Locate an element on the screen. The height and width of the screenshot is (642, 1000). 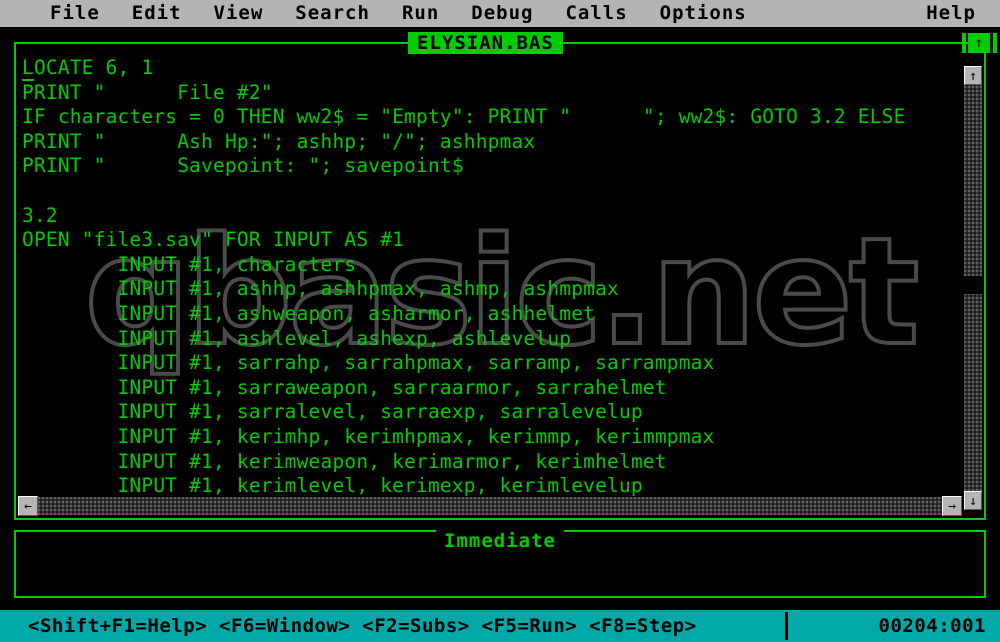
vertical-scroll-track-upper is located at coordinates (973, 180).